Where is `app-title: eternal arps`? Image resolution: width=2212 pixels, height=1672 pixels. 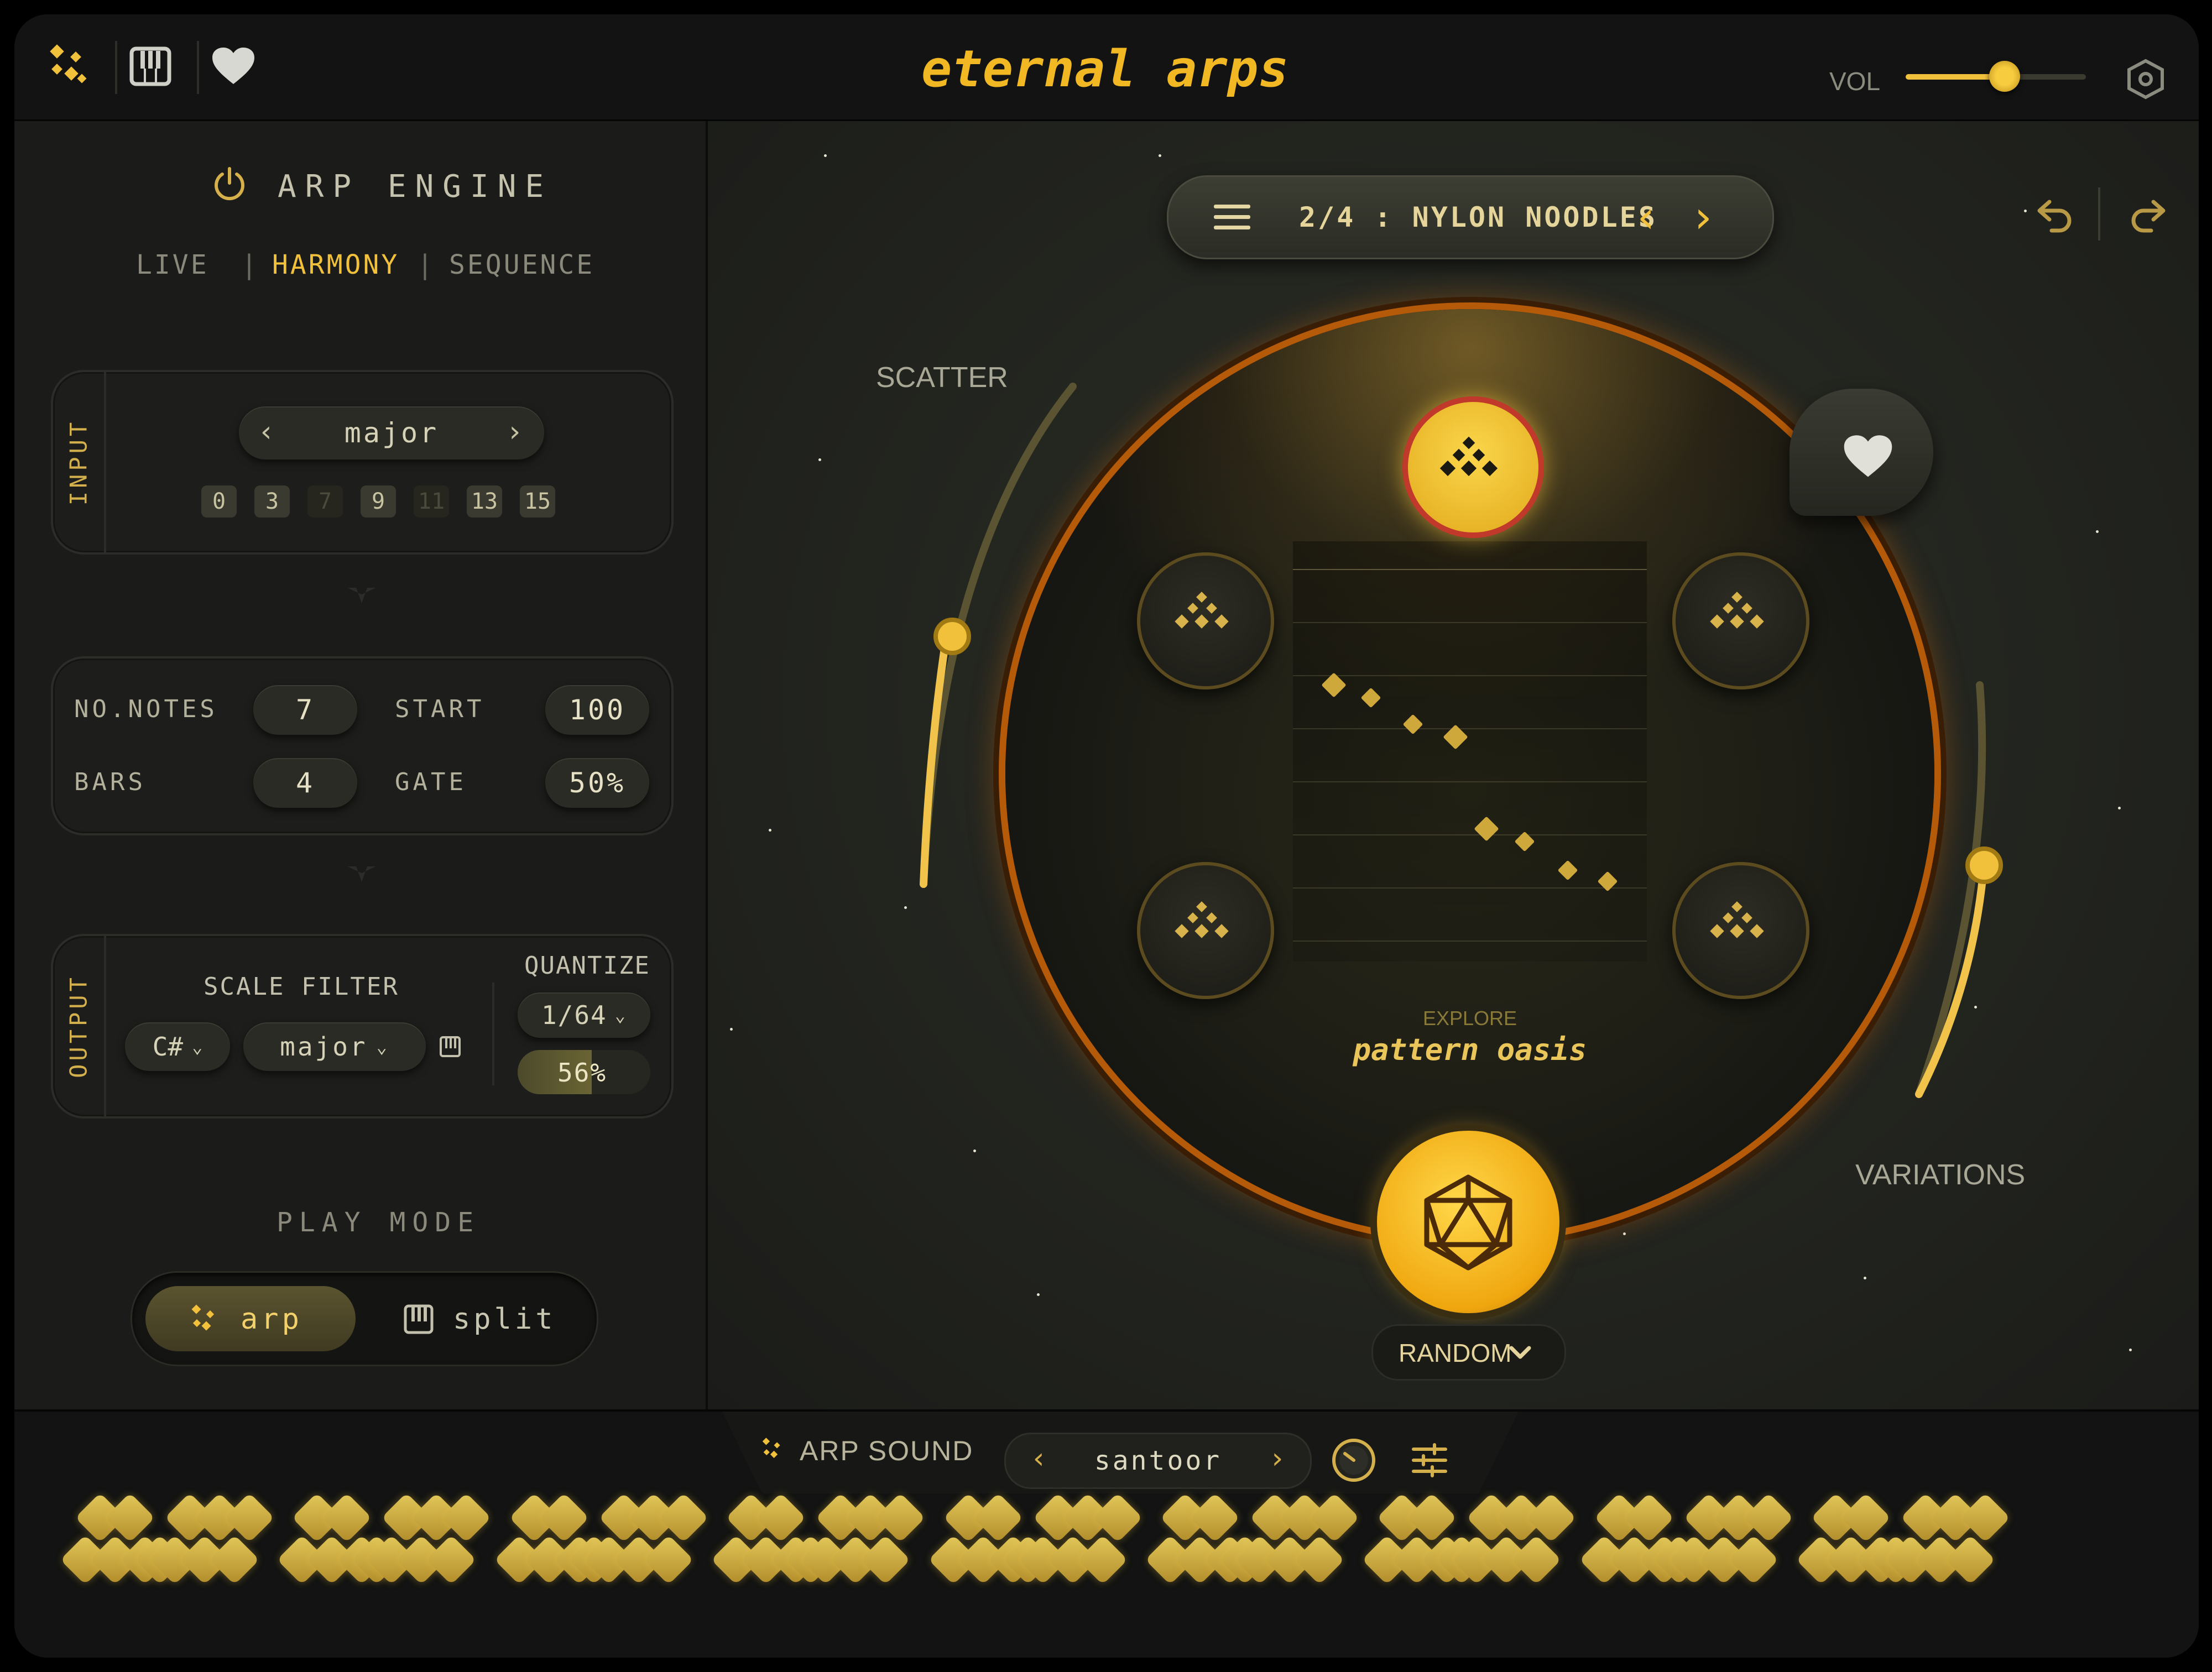 app-title: eternal arps is located at coordinates (1114, 69).